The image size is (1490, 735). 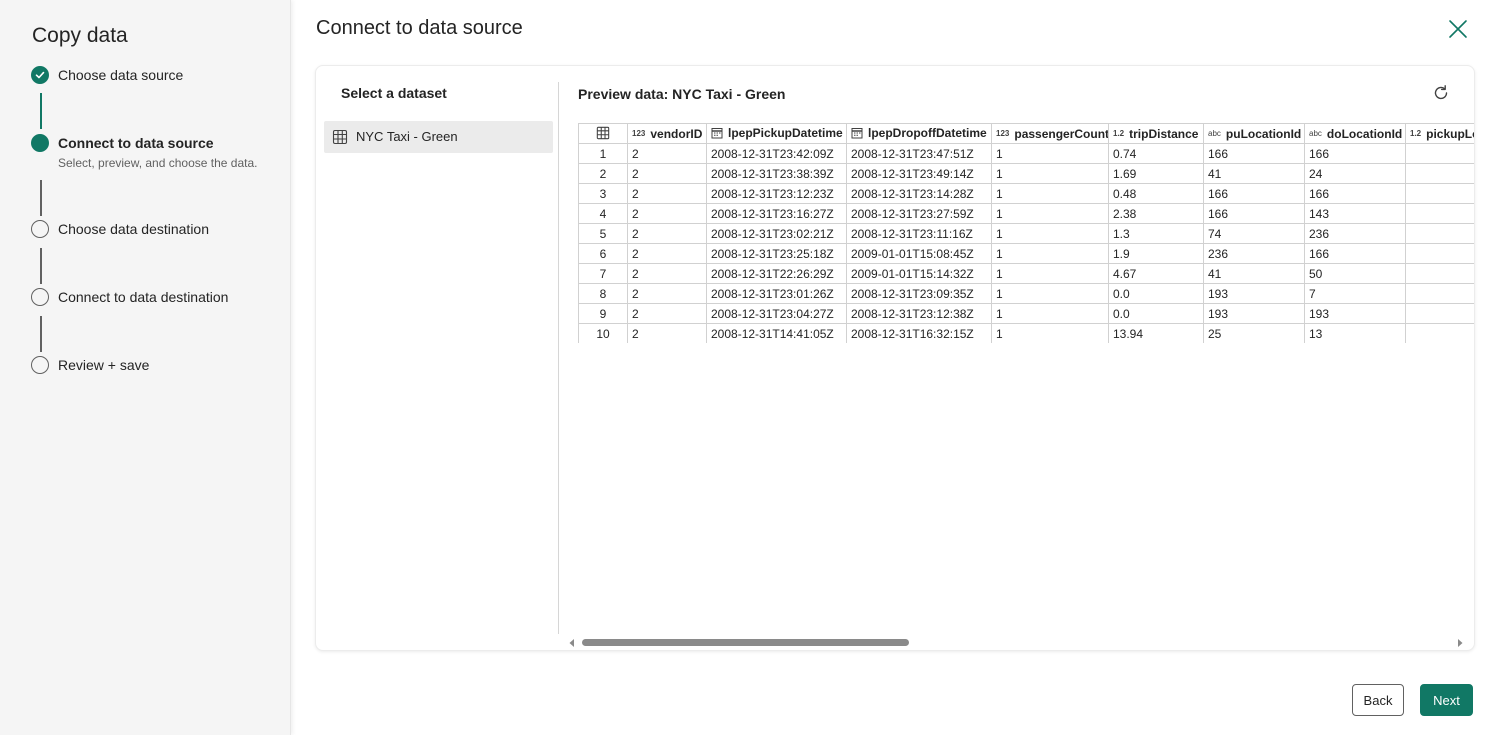 What do you see at coordinates (919, 233) in the screenshot?
I see `table-cell: 2008-12-31T23:11:16Z` at bounding box center [919, 233].